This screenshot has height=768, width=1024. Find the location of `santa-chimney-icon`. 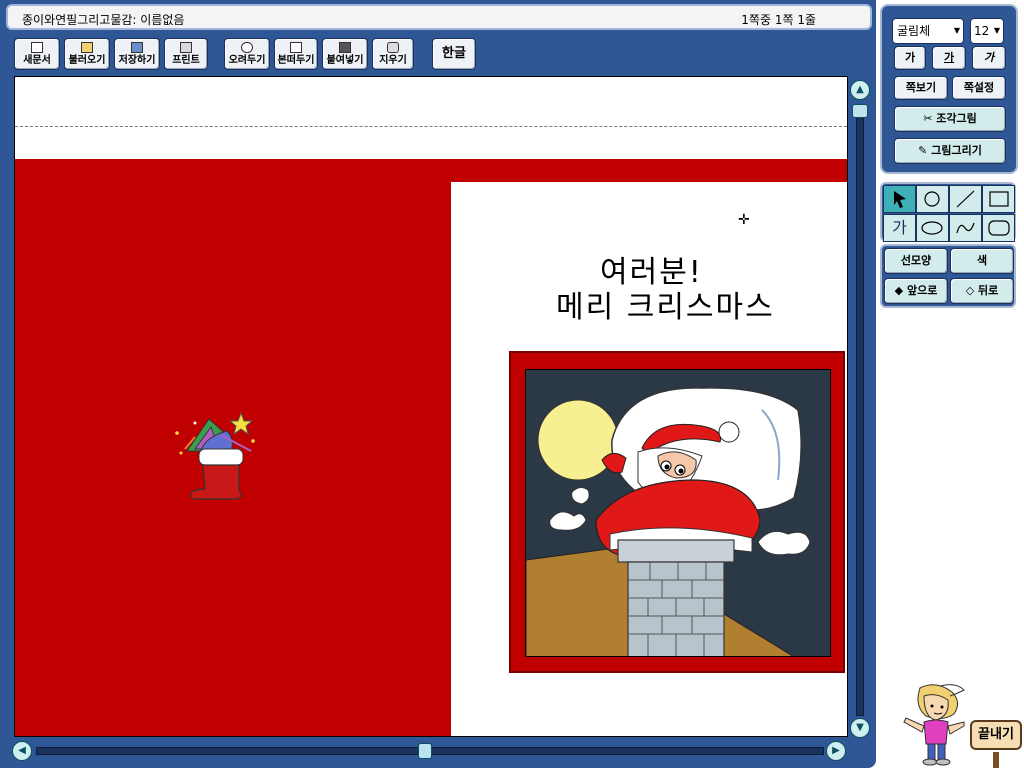

santa-chimney-icon is located at coordinates (668, 521).